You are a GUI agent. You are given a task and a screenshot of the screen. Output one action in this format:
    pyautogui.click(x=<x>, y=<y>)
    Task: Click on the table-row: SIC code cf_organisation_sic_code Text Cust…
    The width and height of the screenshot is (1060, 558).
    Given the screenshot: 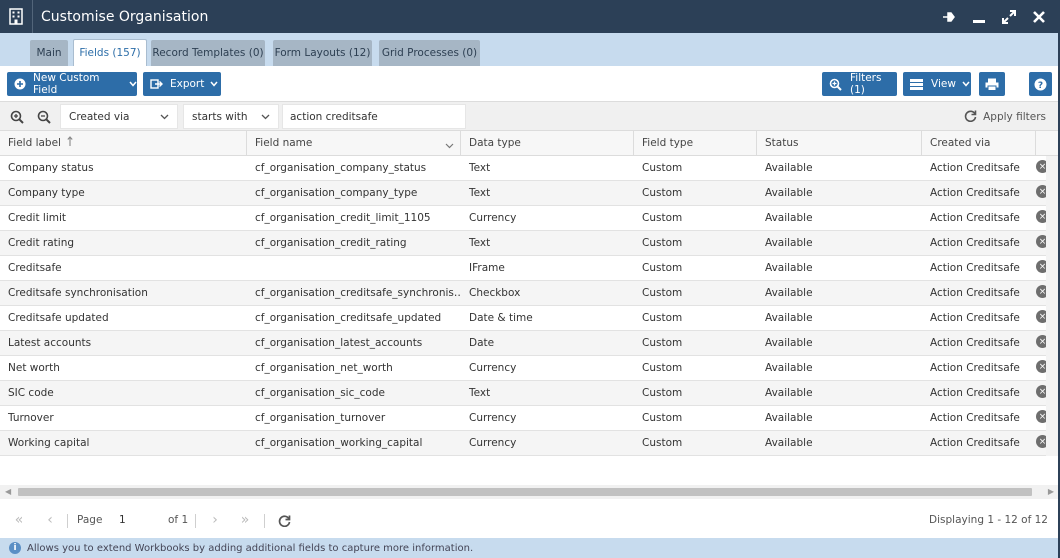 What is the action you would take?
    pyautogui.click(x=529, y=393)
    